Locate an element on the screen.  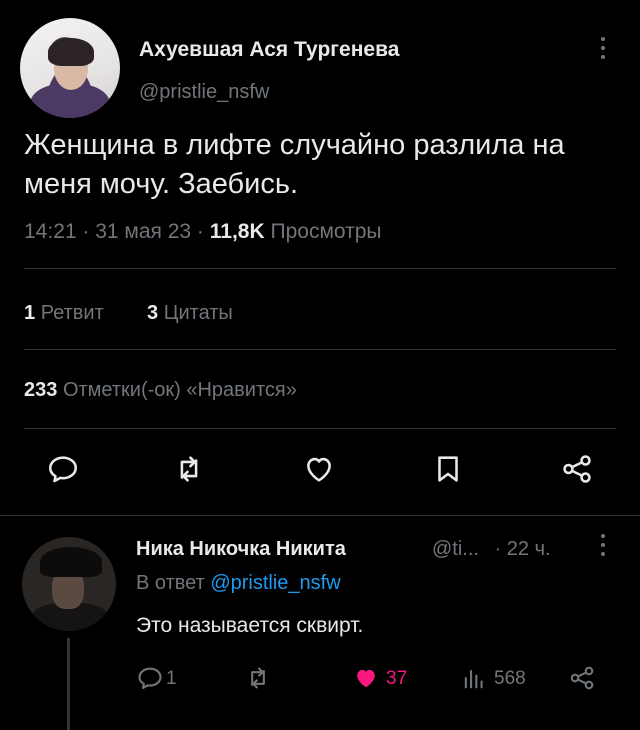
reply-text: Это называется сквирт. is located at coordinates (250, 625).